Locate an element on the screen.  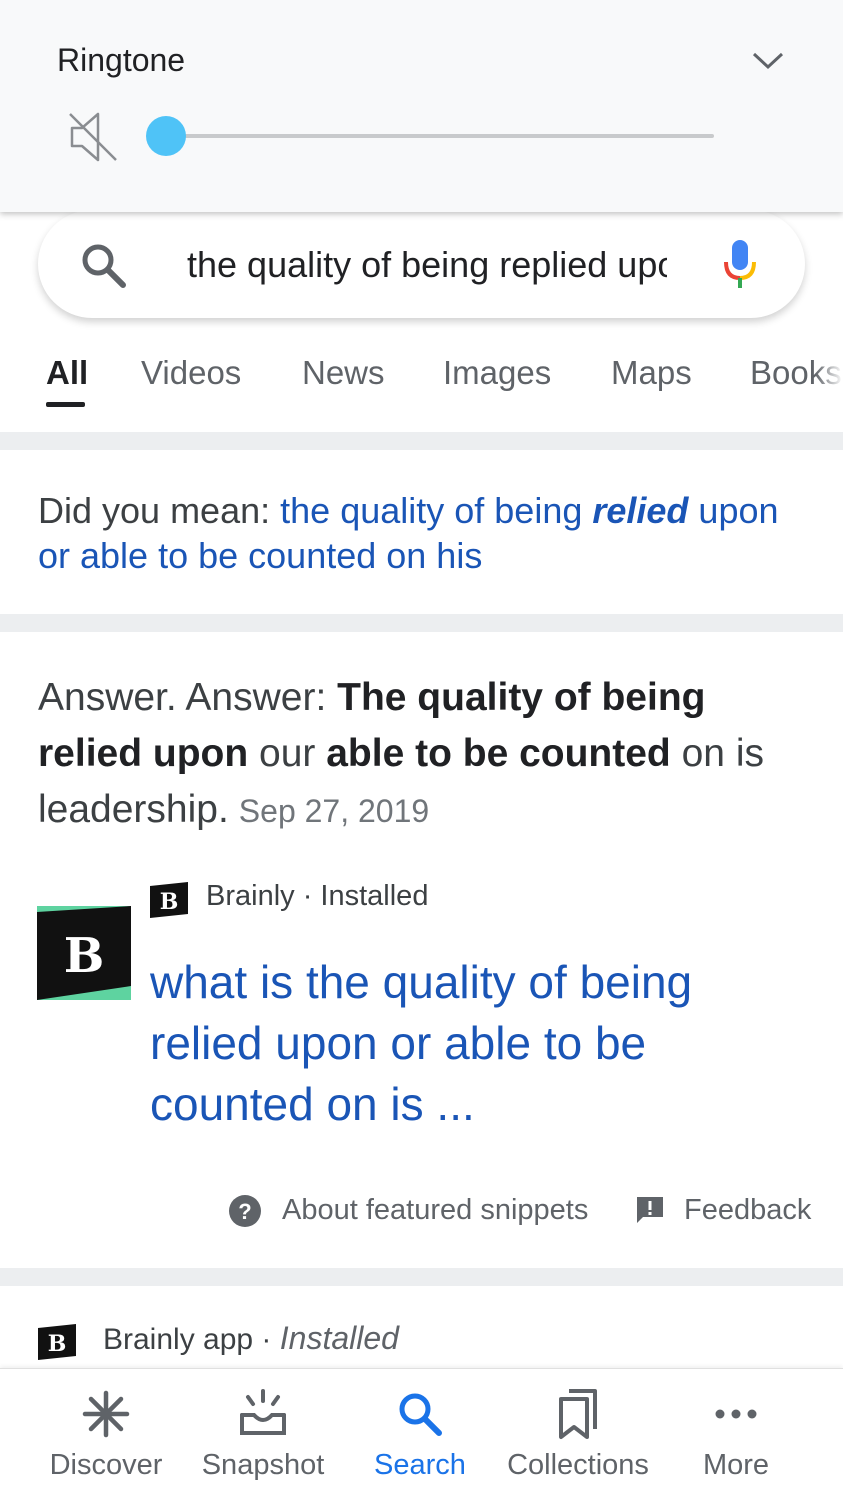
brainly-favicon: B is located at coordinates (169, 900).